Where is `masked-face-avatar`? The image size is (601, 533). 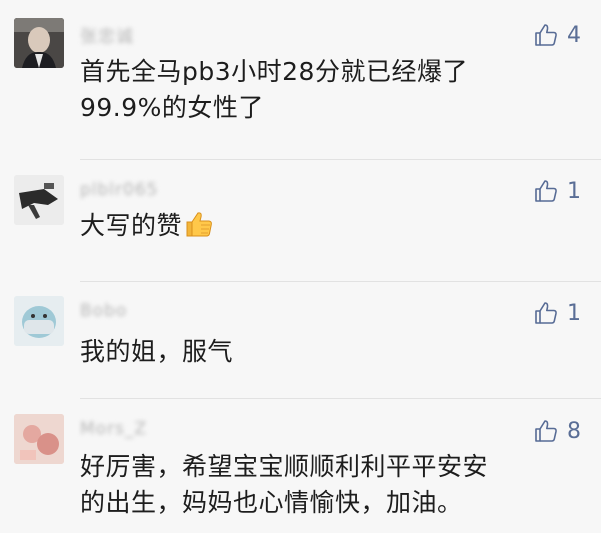
masked-face-avatar is located at coordinates (39, 321).